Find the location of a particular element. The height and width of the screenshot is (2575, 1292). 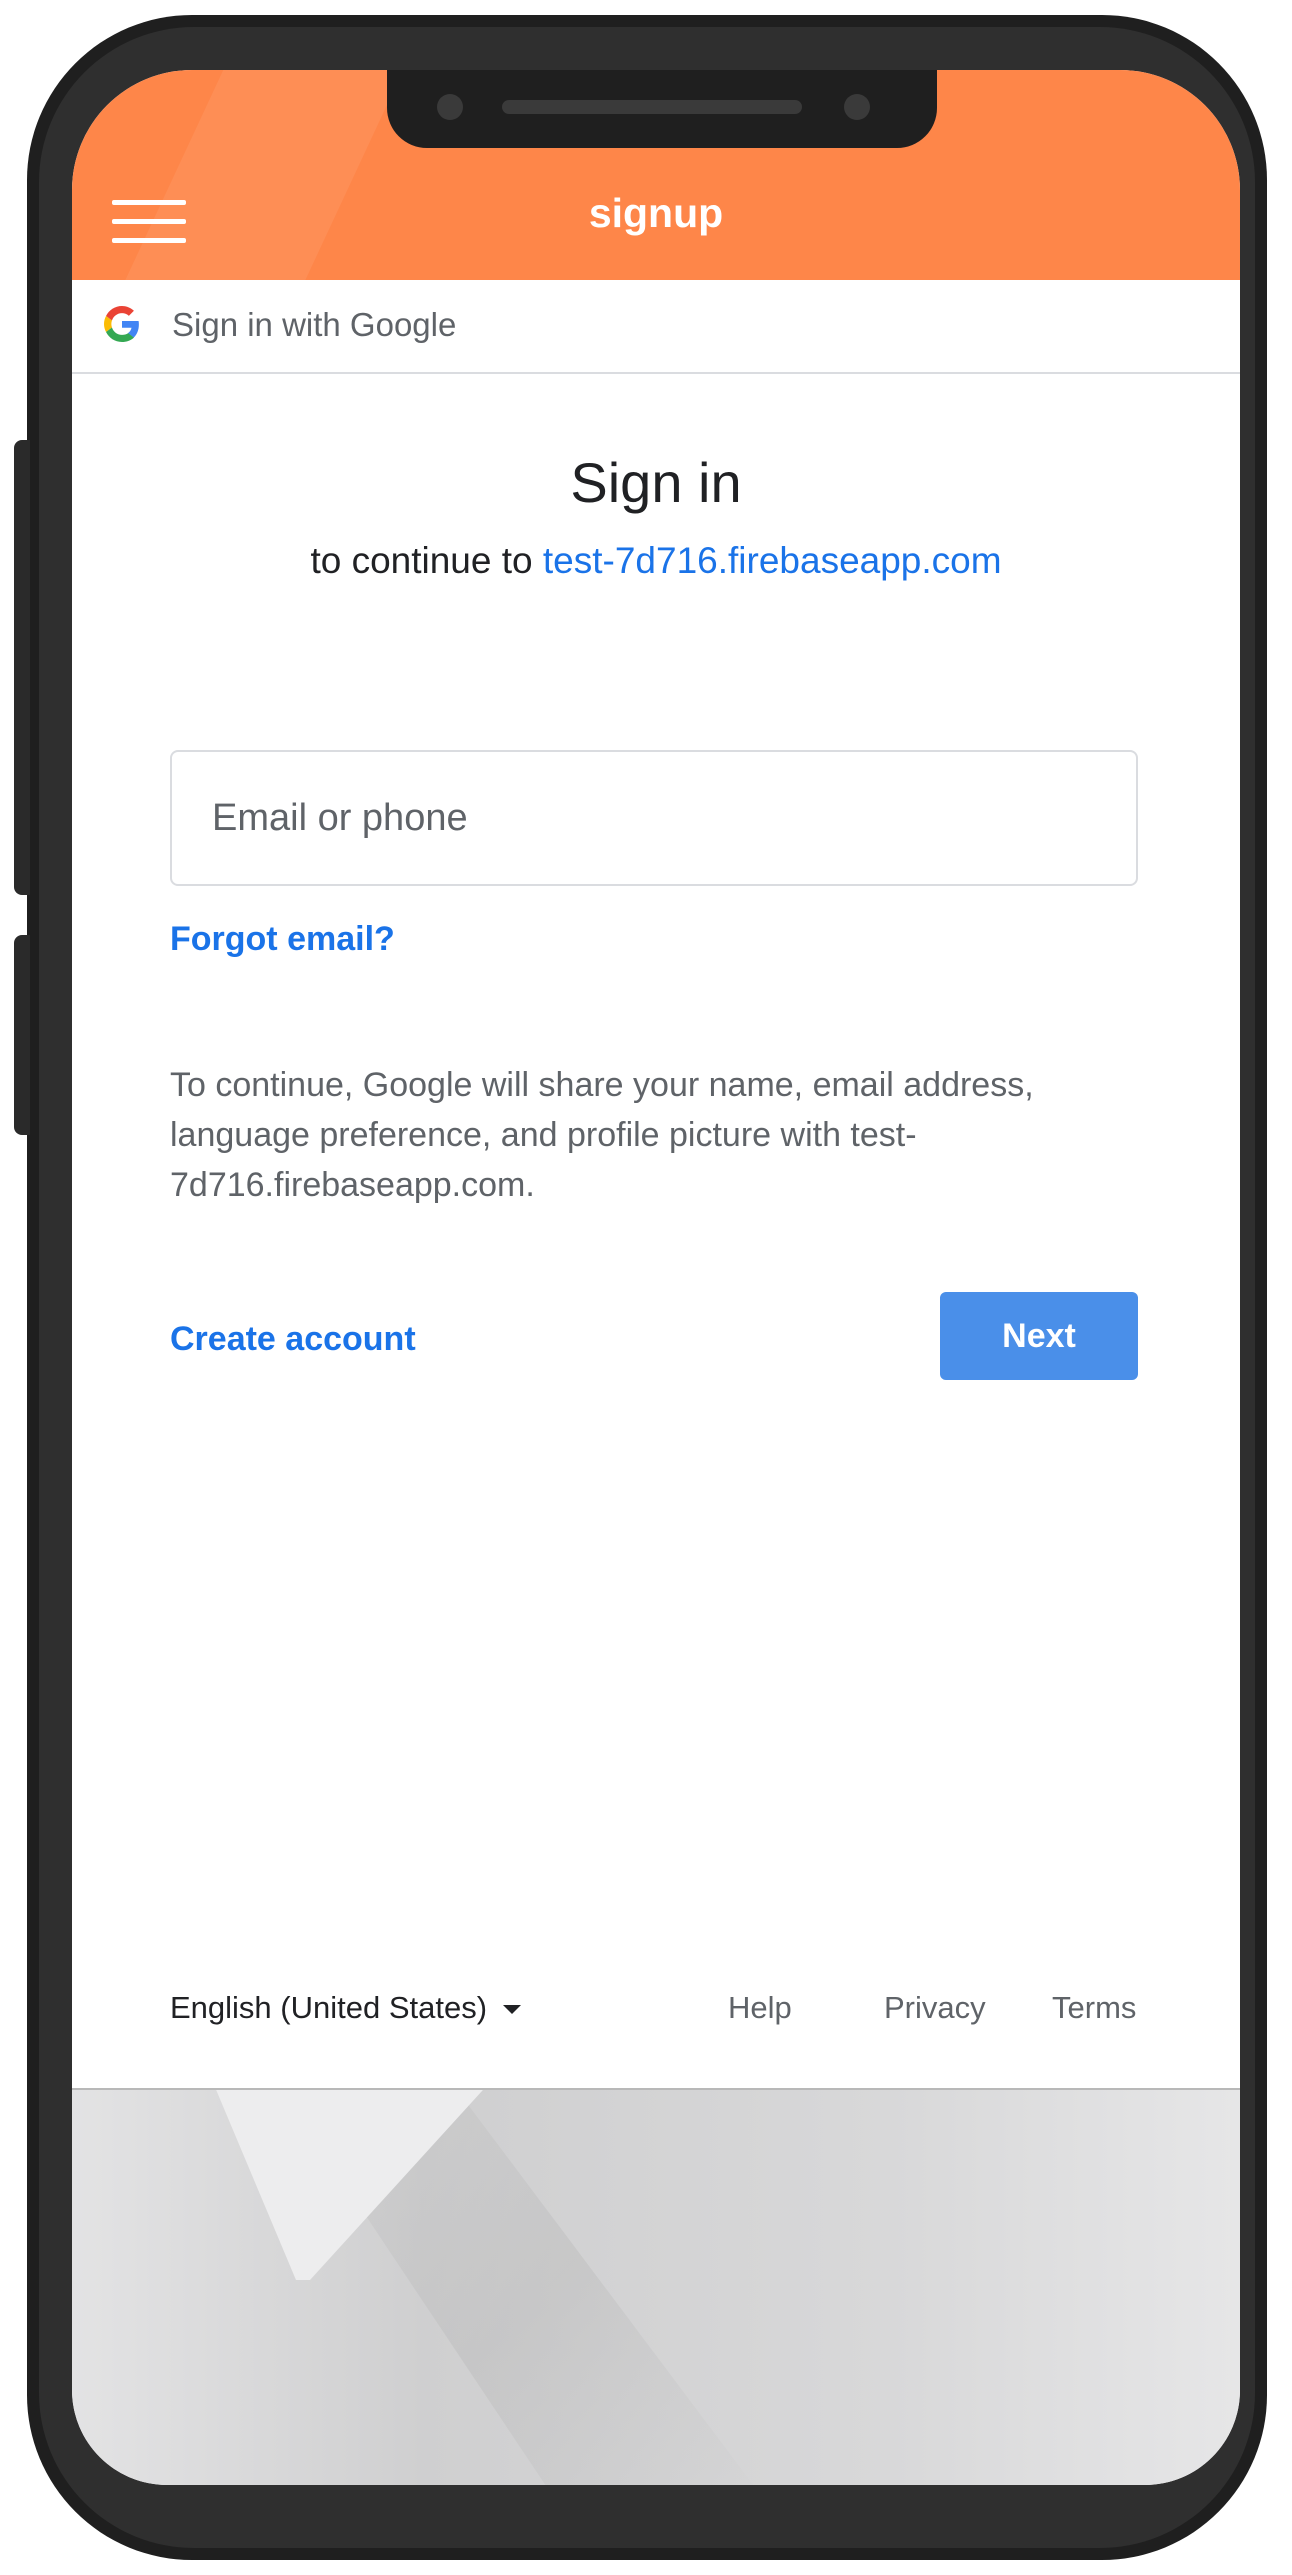

header-title: signup is located at coordinates (656, 213).